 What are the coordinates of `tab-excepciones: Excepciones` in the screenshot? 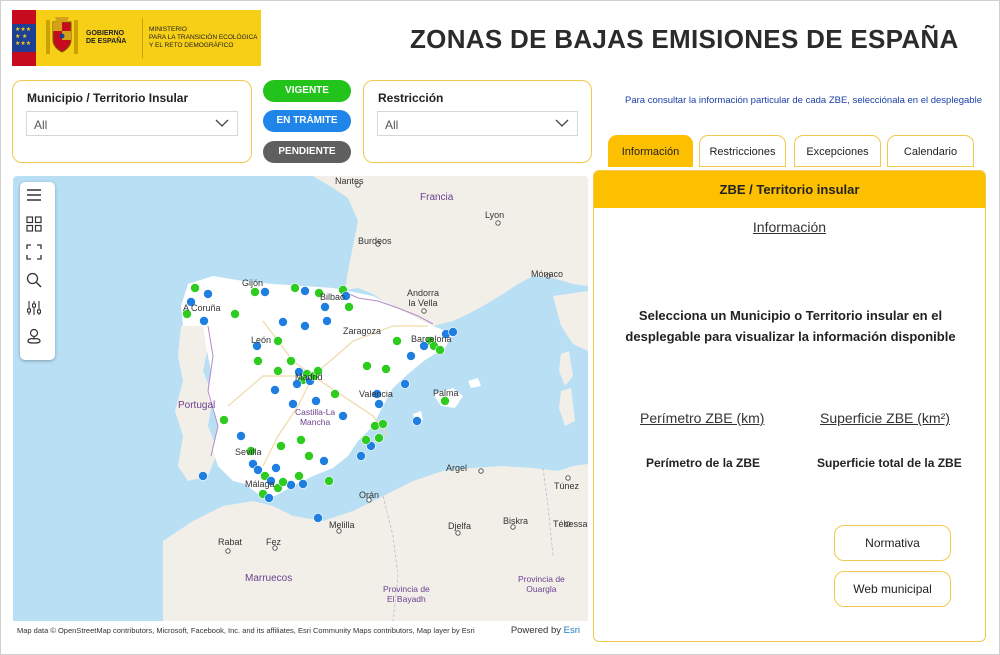 It's located at (837, 151).